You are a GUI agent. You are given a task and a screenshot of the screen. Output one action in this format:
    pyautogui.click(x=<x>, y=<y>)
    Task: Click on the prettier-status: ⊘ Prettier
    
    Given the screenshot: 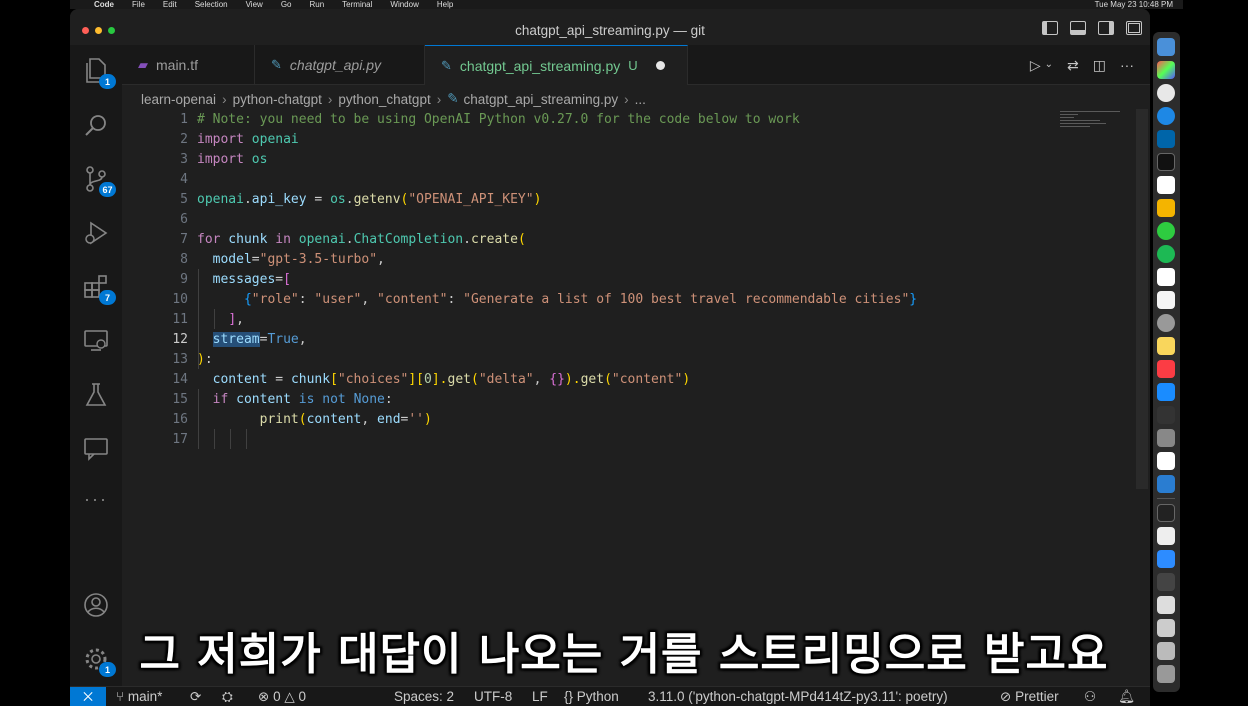 What is the action you would take?
    pyautogui.click(x=1029, y=697)
    